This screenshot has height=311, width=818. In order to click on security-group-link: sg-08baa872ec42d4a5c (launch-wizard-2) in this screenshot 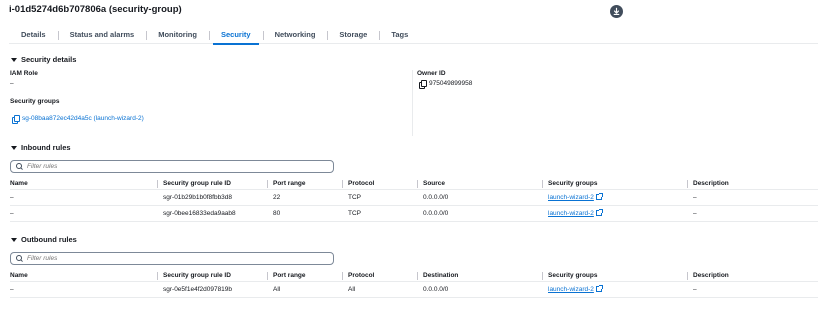, I will do `click(78, 119)`.